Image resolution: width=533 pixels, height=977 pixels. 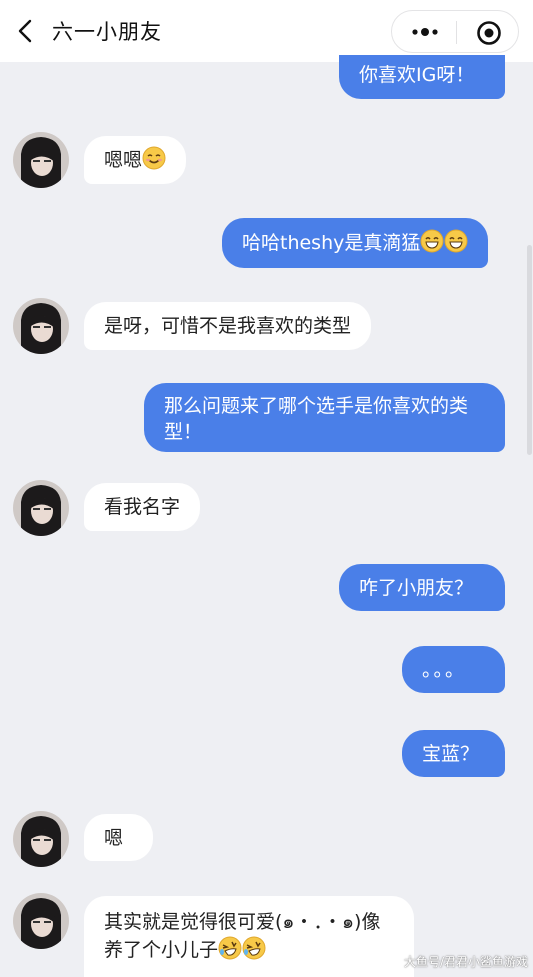 What do you see at coordinates (417, 75) in the screenshot?
I see `message-text: 你喜欢IG呀！` at bounding box center [417, 75].